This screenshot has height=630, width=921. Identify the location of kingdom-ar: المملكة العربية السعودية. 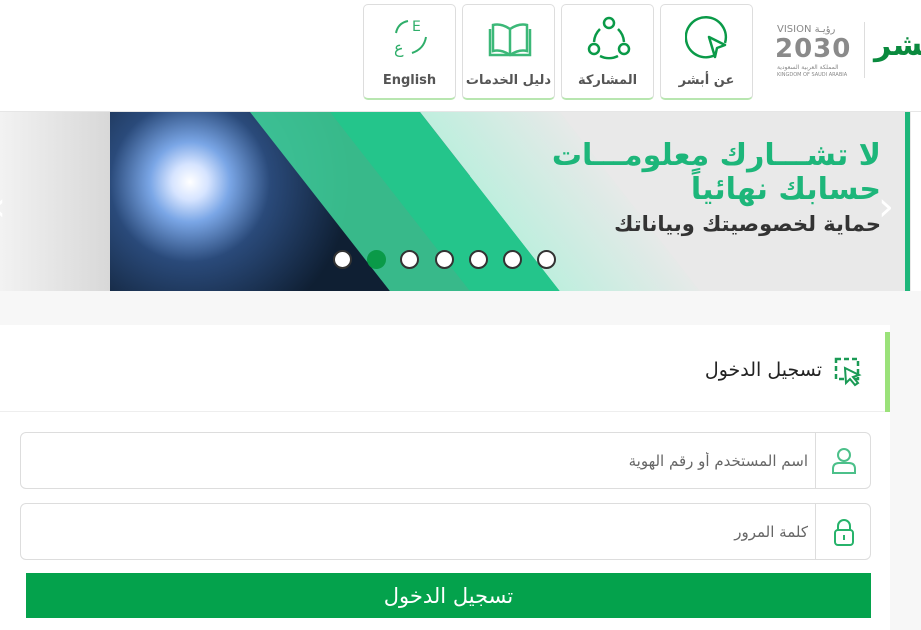
(808, 67).